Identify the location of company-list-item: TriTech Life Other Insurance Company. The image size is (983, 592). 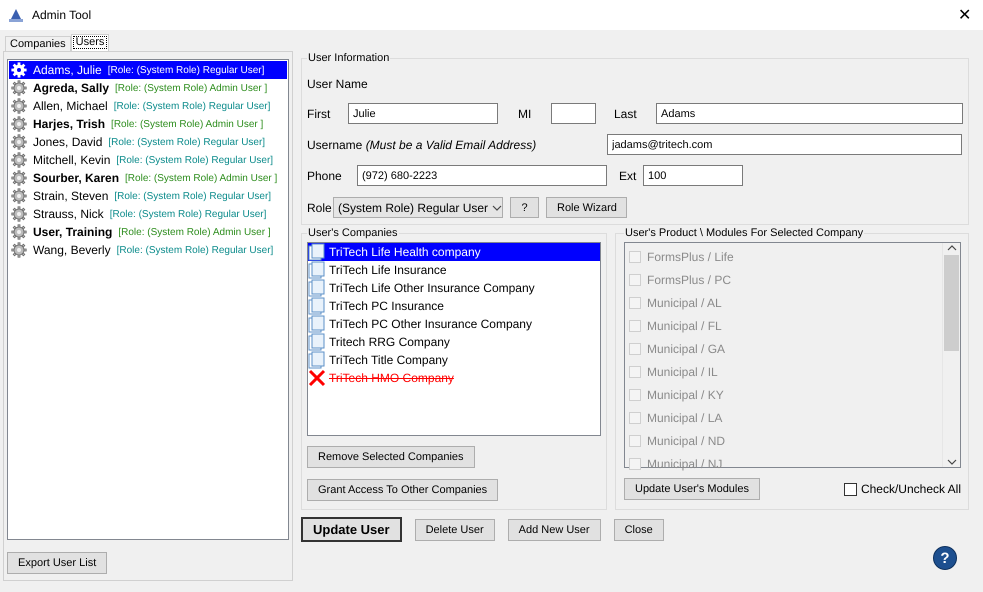
(454, 288).